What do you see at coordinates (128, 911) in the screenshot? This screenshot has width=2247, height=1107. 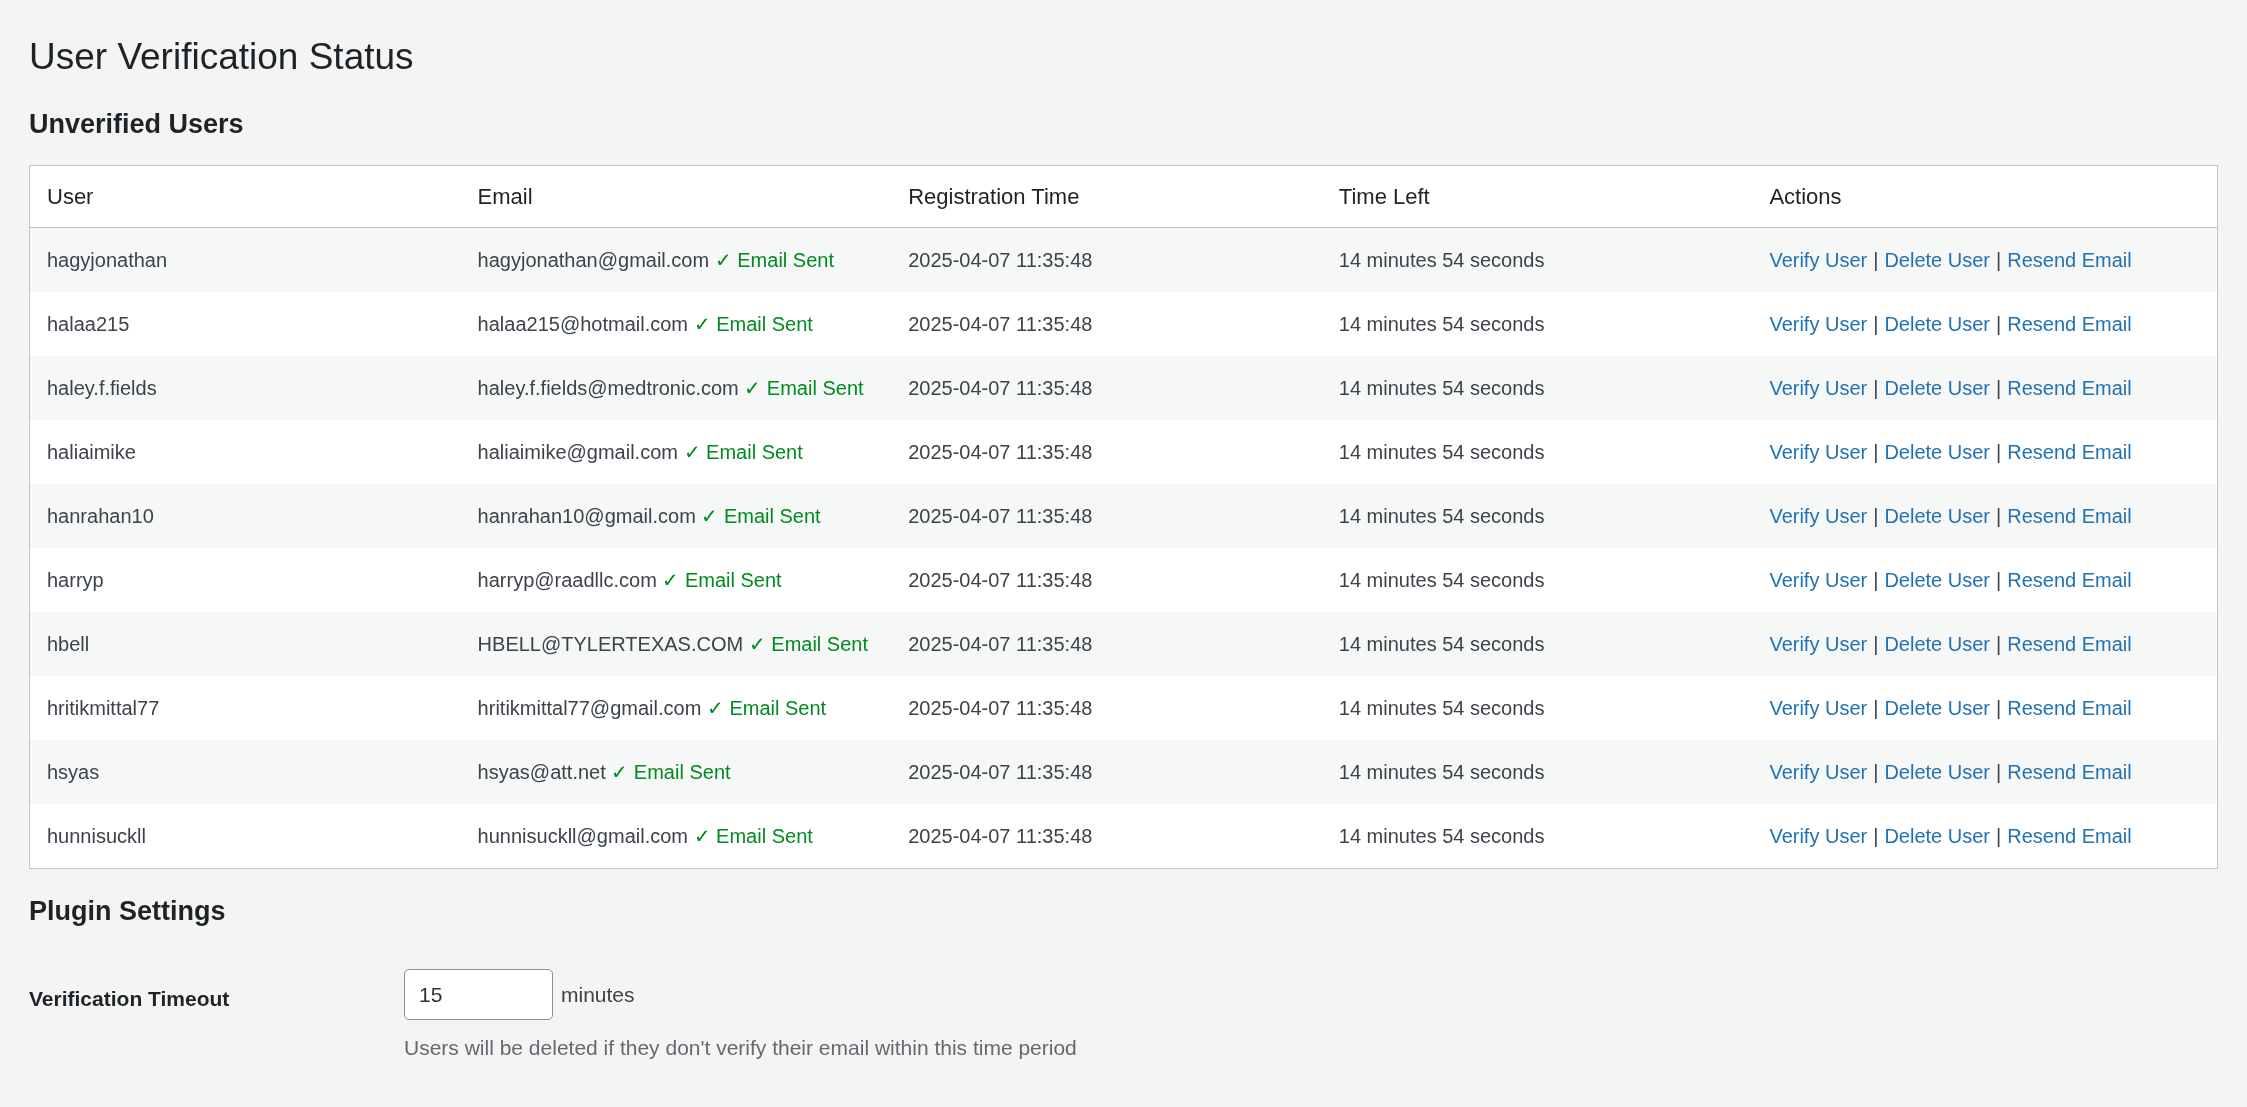 I see `section-heading: Plugin Settings` at bounding box center [128, 911].